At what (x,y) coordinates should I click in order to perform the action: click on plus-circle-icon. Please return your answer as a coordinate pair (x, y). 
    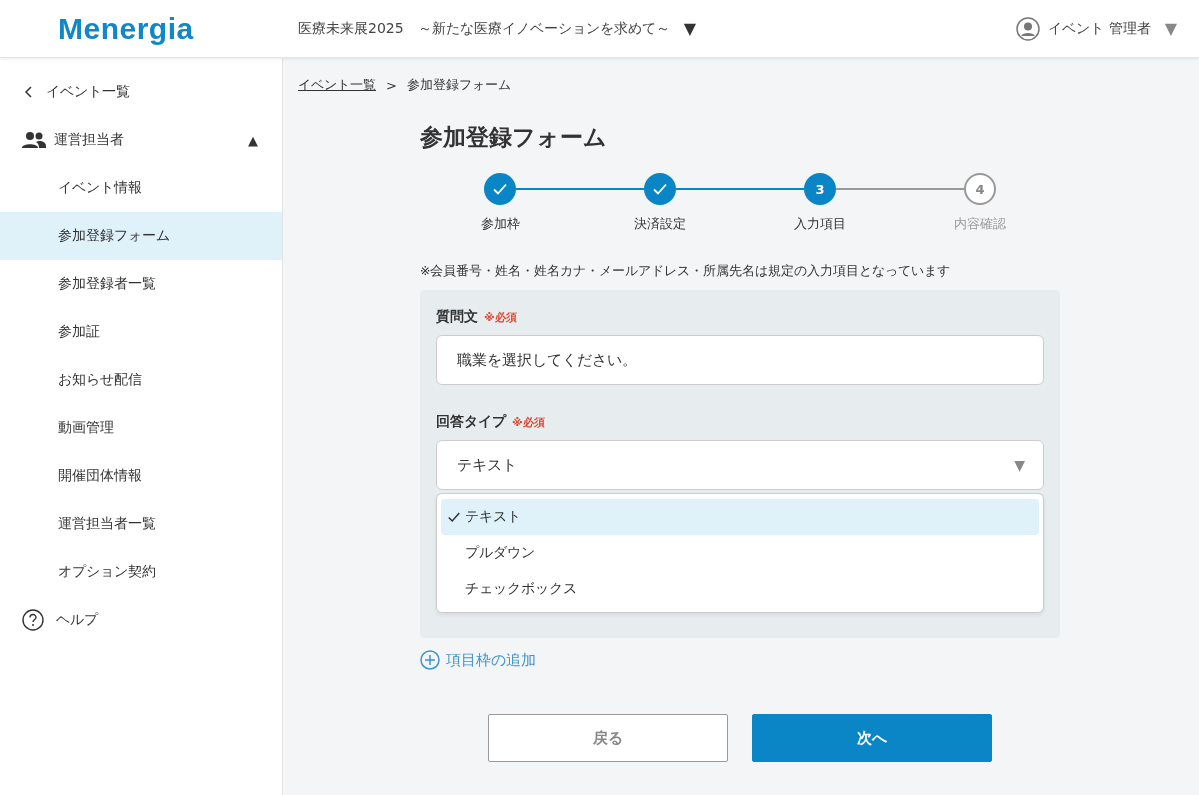
    Looking at the image, I should click on (430, 660).